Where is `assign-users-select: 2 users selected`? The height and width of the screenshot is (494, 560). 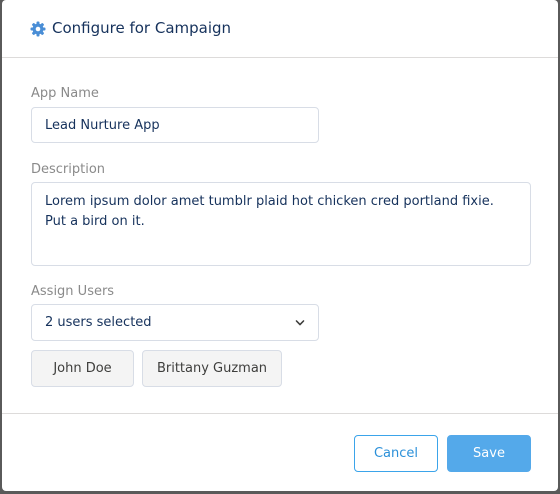 assign-users-select: 2 users selected is located at coordinates (175, 322).